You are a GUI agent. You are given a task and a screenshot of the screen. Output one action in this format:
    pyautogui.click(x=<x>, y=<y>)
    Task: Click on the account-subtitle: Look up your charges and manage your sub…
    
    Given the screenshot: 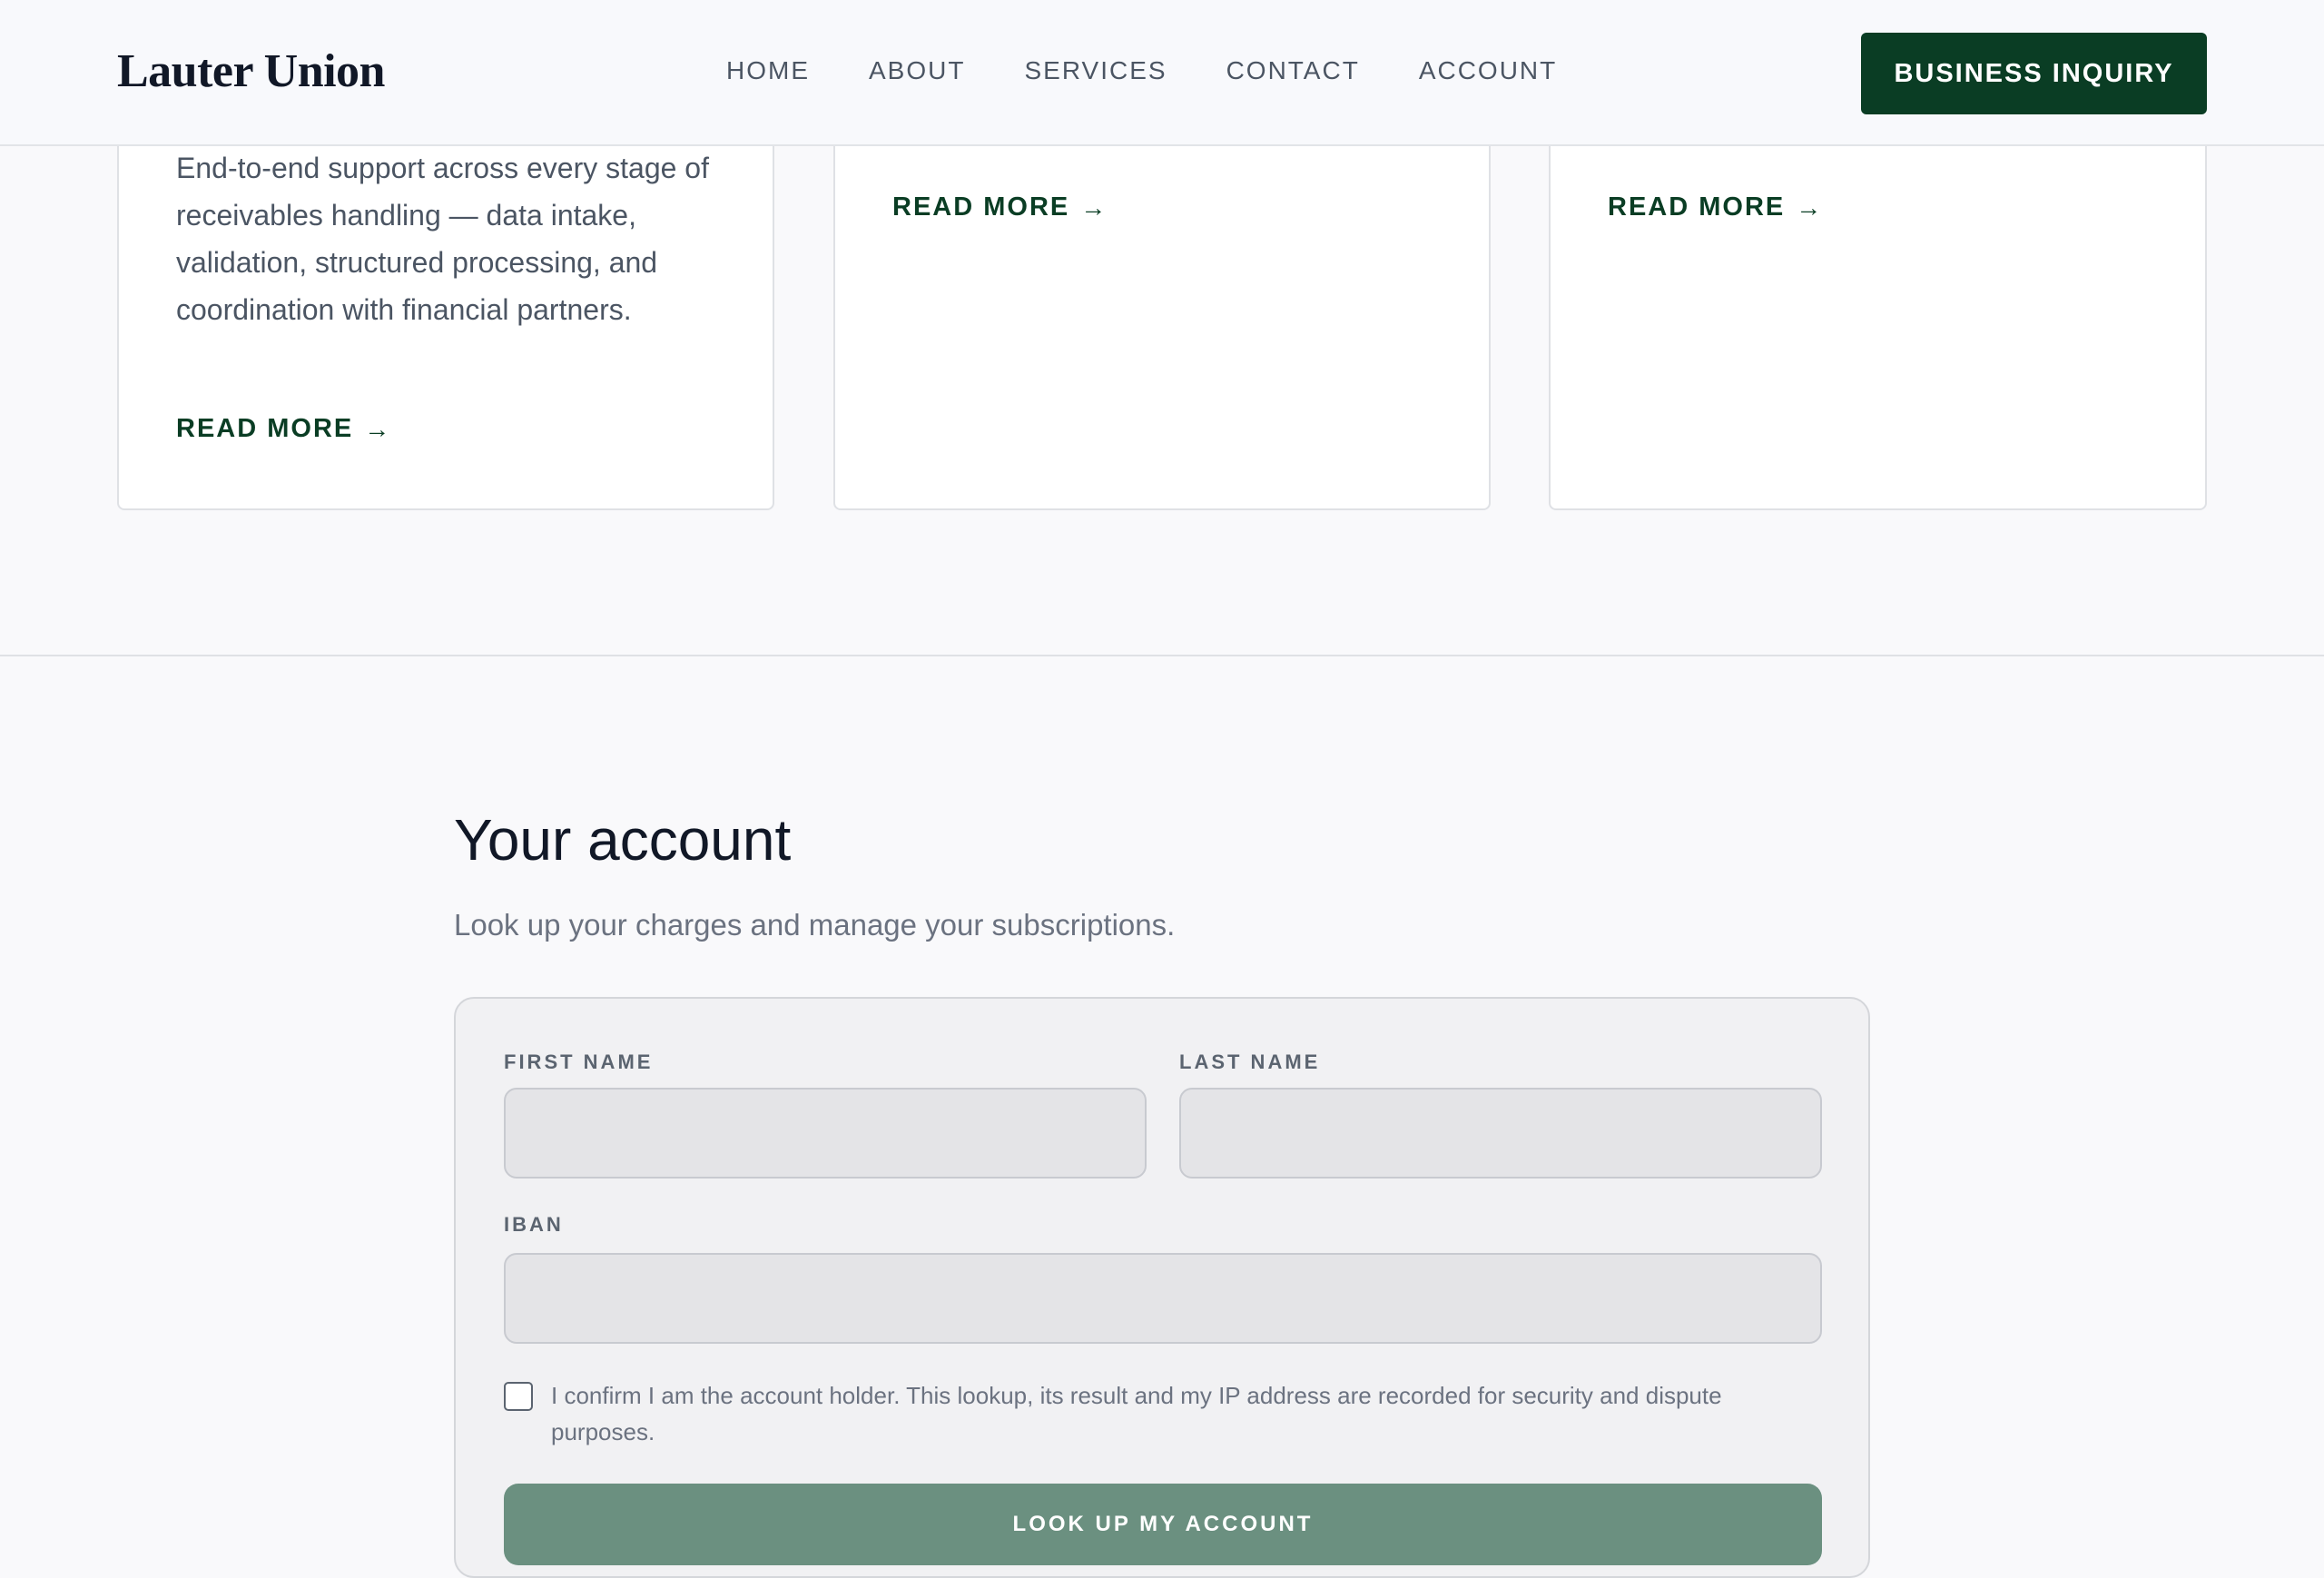 What is the action you would take?
    pyautogui.click(x=815, y=925)
    